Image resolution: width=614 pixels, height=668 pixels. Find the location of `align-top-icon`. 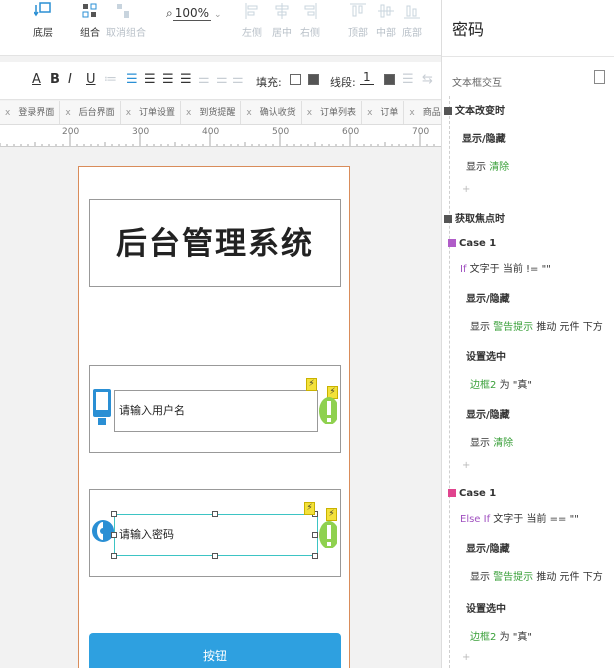

align-top-icon is located at coordinates (358, 10).